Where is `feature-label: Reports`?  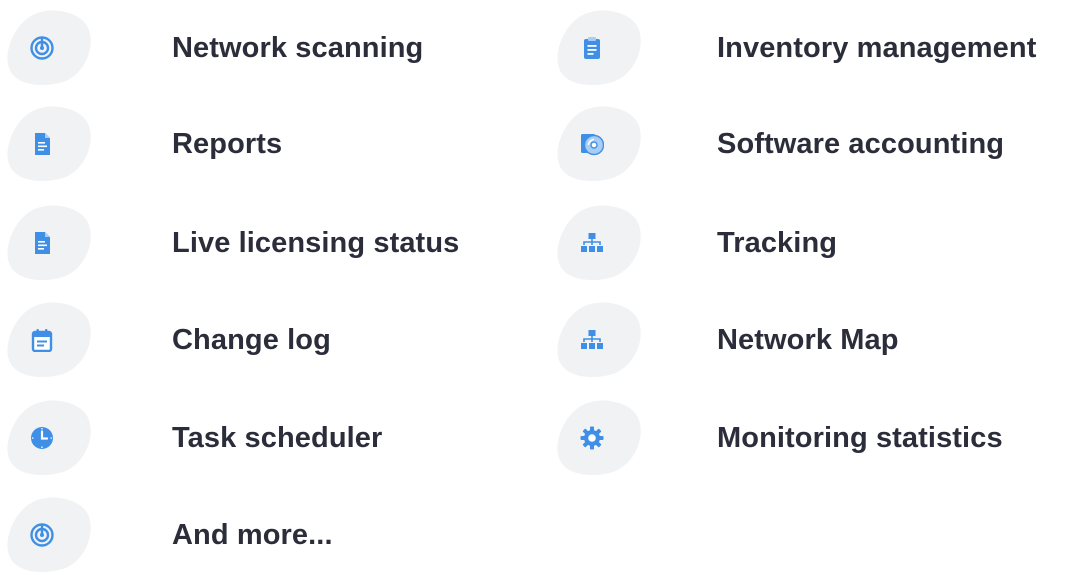
feature-label: Reports is located at coordinates (227, 144).